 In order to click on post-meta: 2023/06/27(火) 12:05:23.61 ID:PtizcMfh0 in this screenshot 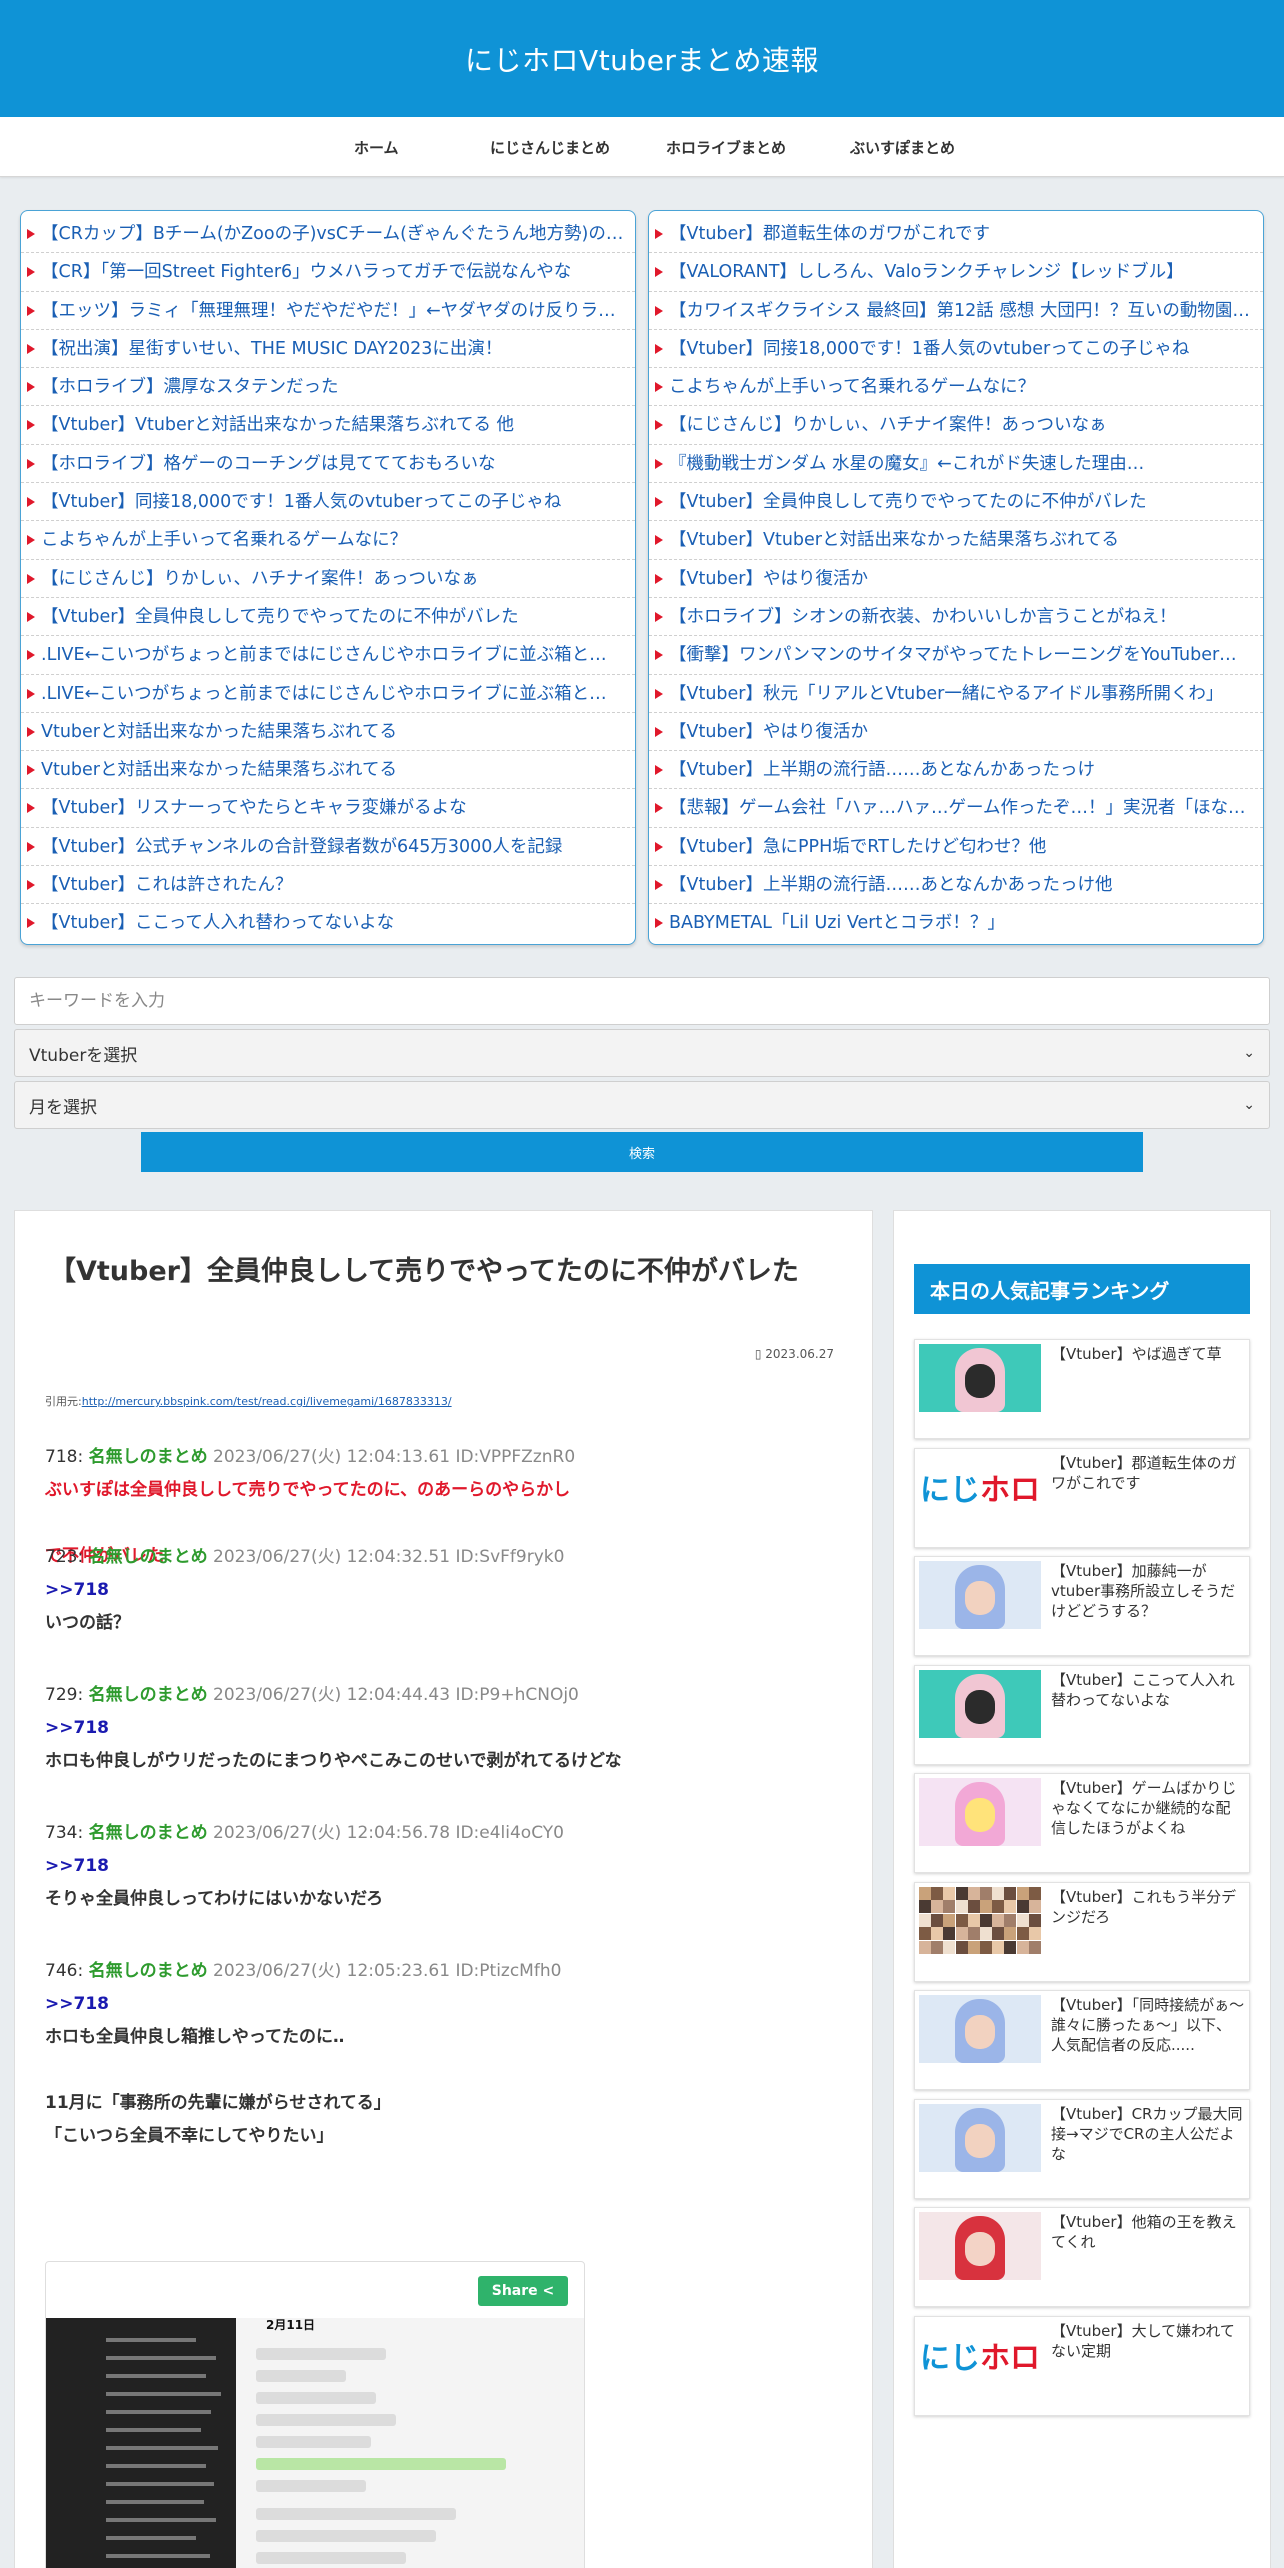, I will do `click(387, 1971)`.